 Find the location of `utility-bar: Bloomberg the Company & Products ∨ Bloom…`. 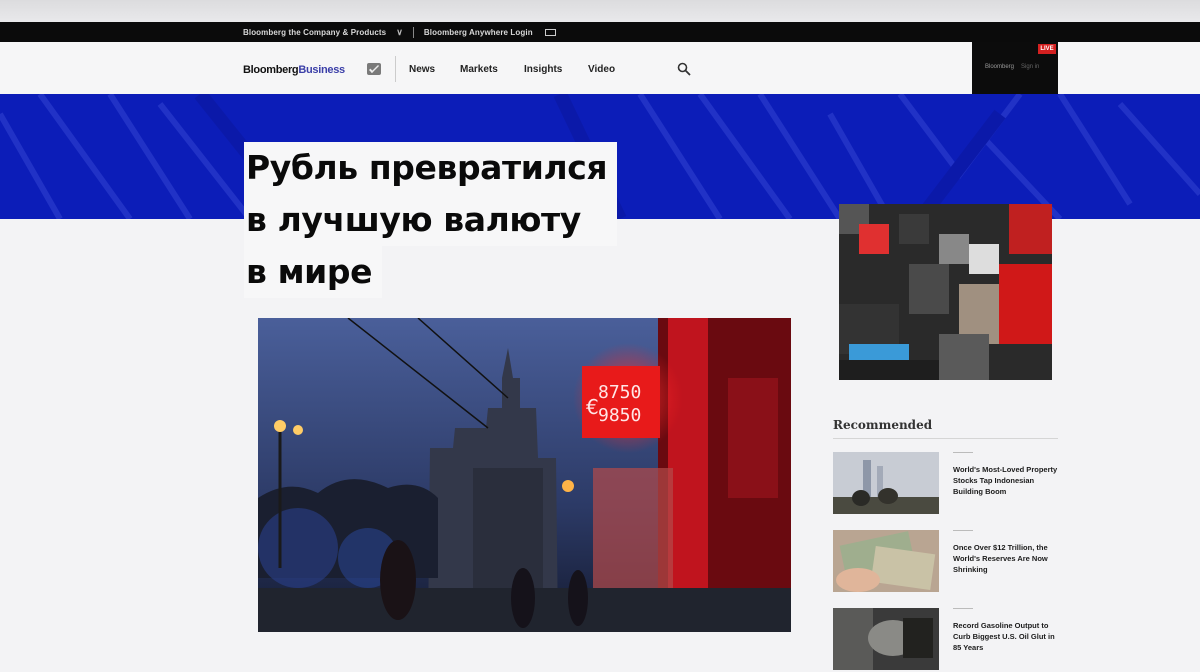

utility-bar: Bloomberg the Company & Products ∨ Bloom… is located at coordinates (600, 32).